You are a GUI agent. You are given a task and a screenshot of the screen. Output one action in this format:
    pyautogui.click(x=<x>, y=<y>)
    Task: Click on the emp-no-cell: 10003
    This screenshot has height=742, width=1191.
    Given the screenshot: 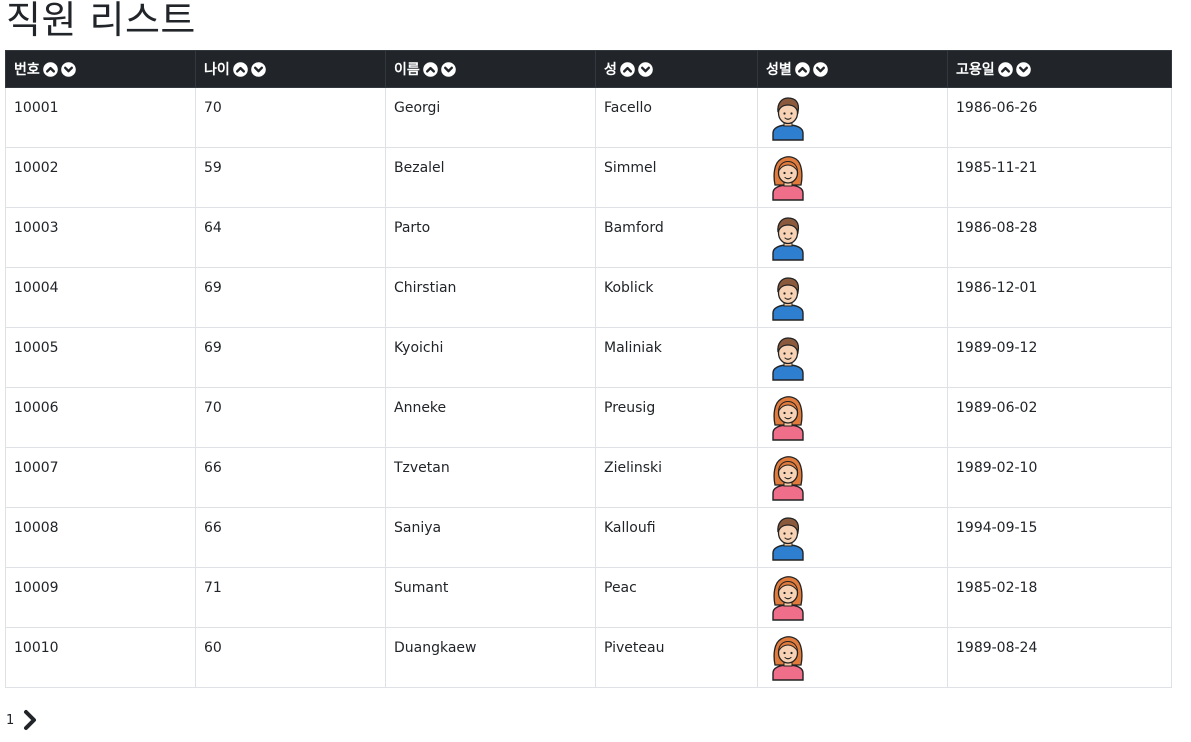 What is the action you would take?
    pyautogui.click(x=100, y=237)
    